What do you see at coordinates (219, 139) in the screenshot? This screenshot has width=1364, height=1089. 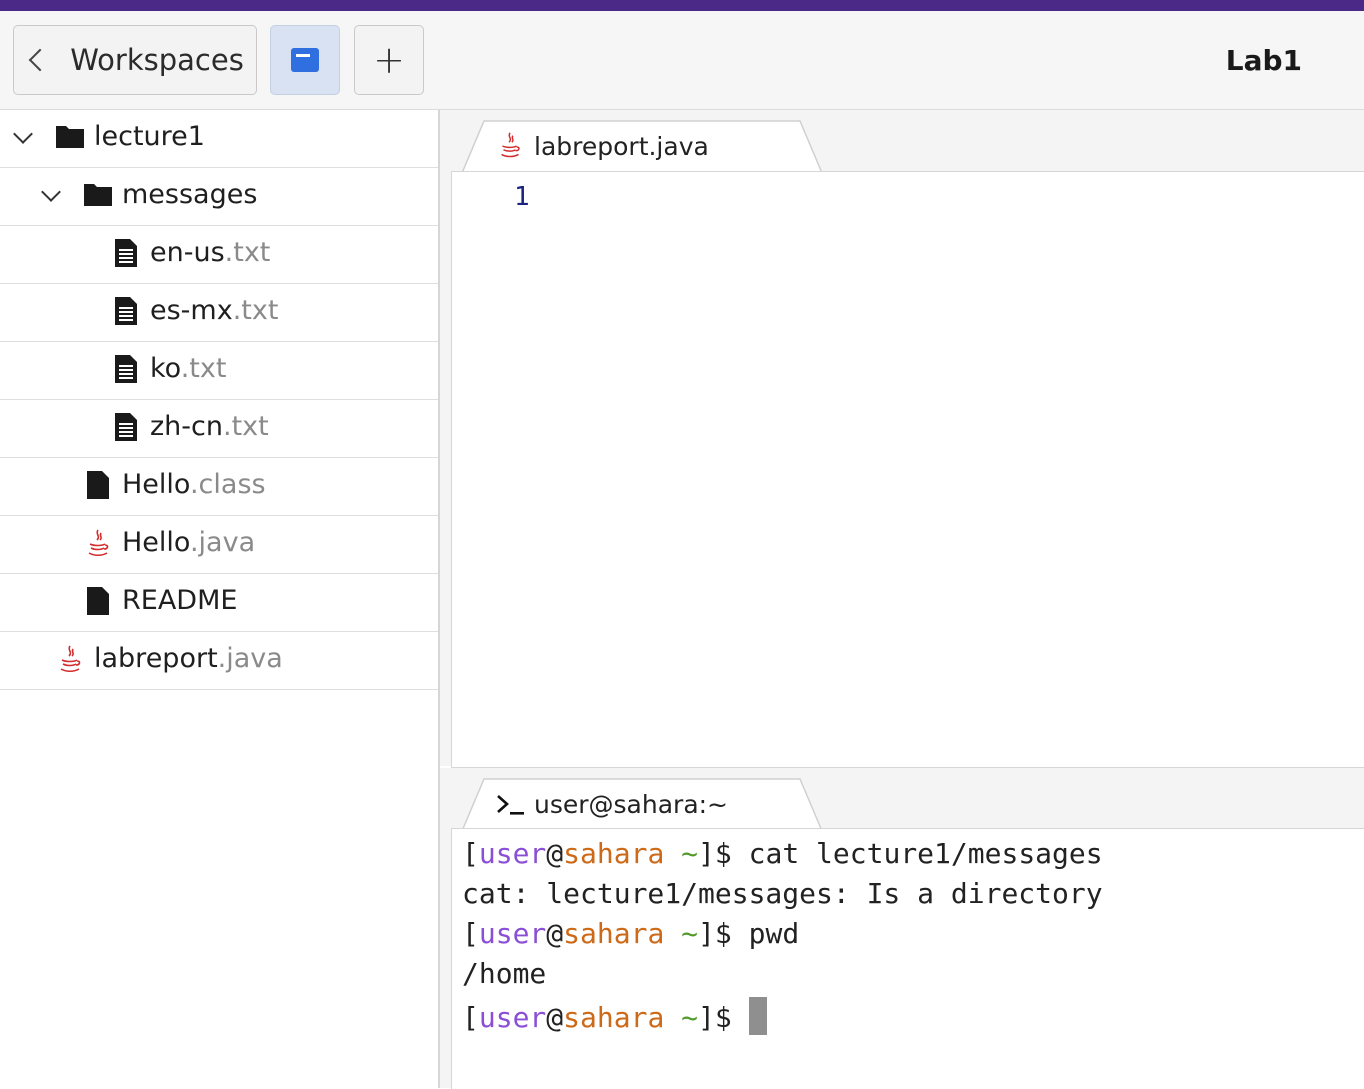 I see `tree-item-lecture1: lecture1` at bounding box center [219, 139].